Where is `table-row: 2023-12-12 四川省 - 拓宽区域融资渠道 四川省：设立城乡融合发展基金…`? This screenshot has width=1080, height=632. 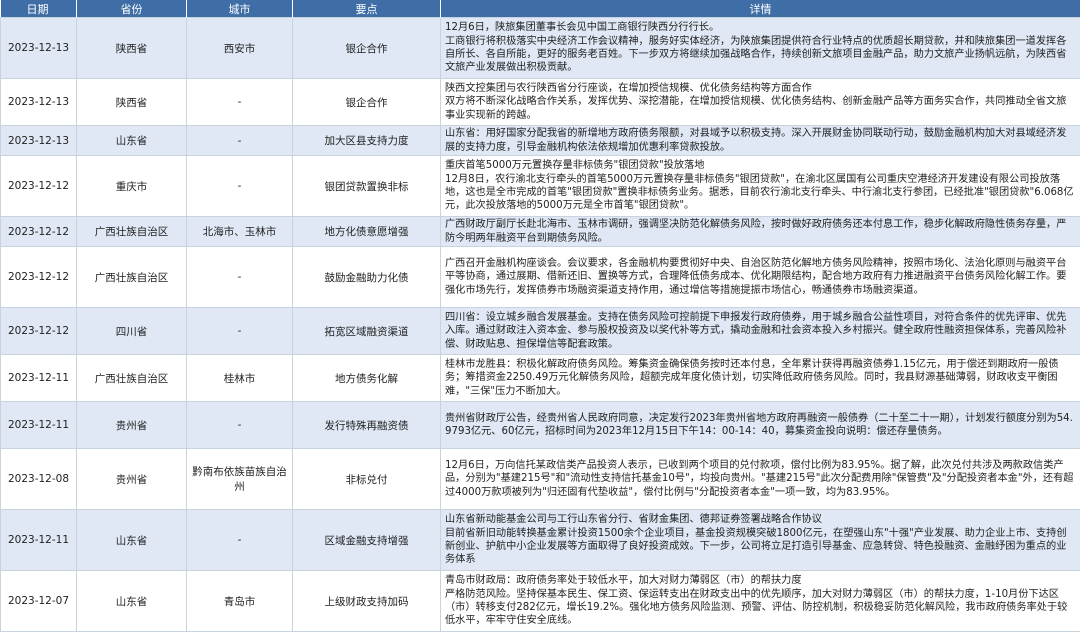
table-row: 2023-12-12 四川省 - 拓宽区域融资渠道 四川省：设立城乡融合发展基金… is located at coordinates (540, 331).